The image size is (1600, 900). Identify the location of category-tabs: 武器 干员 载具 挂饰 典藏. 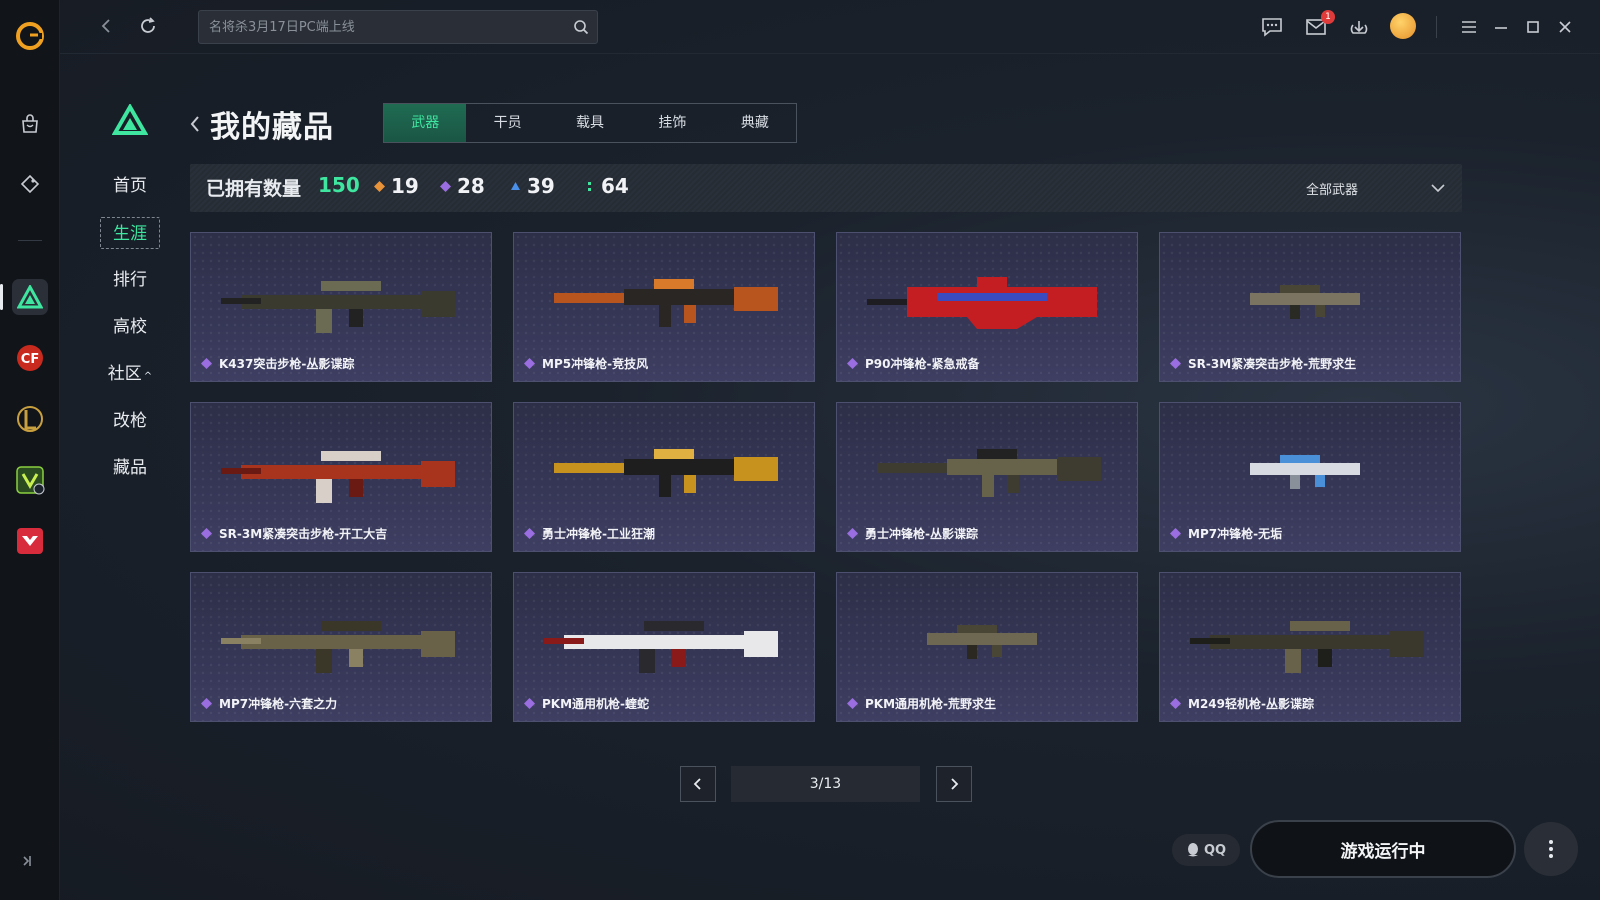
(590, 123).